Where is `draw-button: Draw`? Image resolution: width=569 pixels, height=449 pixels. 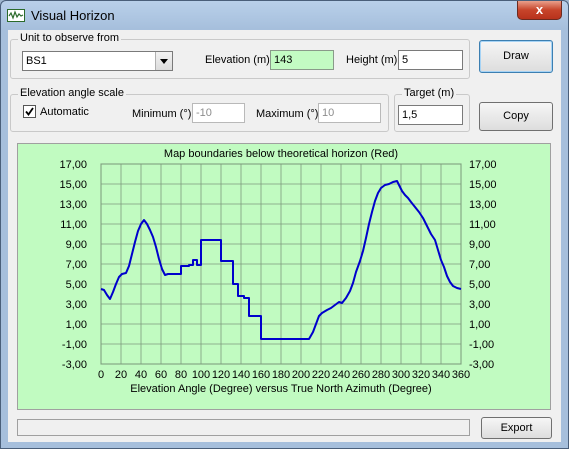 draw-button: Draw is located at coordinates (516, 56).